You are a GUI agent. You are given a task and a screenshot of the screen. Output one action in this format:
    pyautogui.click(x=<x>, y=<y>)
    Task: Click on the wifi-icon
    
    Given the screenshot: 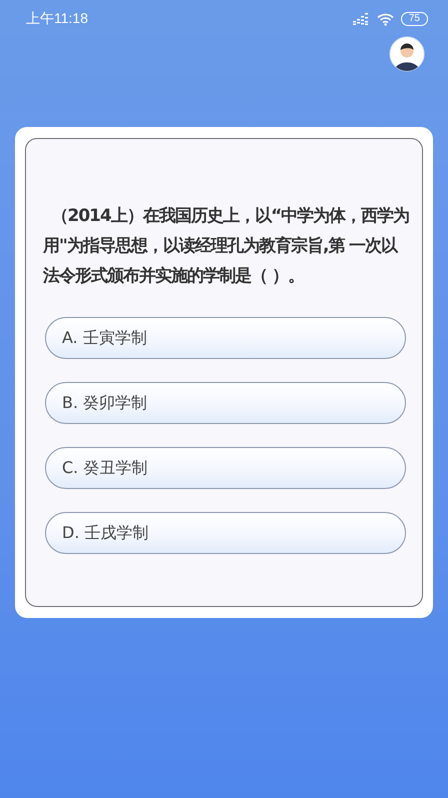 What is the action you would take?
    pyautogui.click(x=385, y=19)
    